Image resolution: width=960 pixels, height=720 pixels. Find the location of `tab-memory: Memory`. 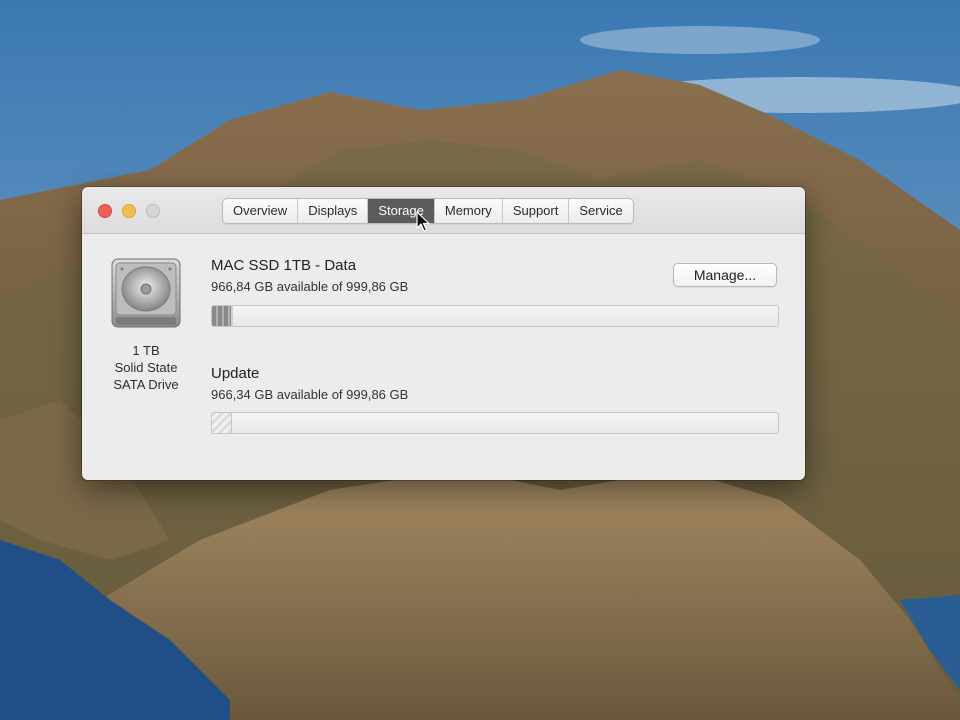

tab-memory: Memory is located at coordinates (469, 211).